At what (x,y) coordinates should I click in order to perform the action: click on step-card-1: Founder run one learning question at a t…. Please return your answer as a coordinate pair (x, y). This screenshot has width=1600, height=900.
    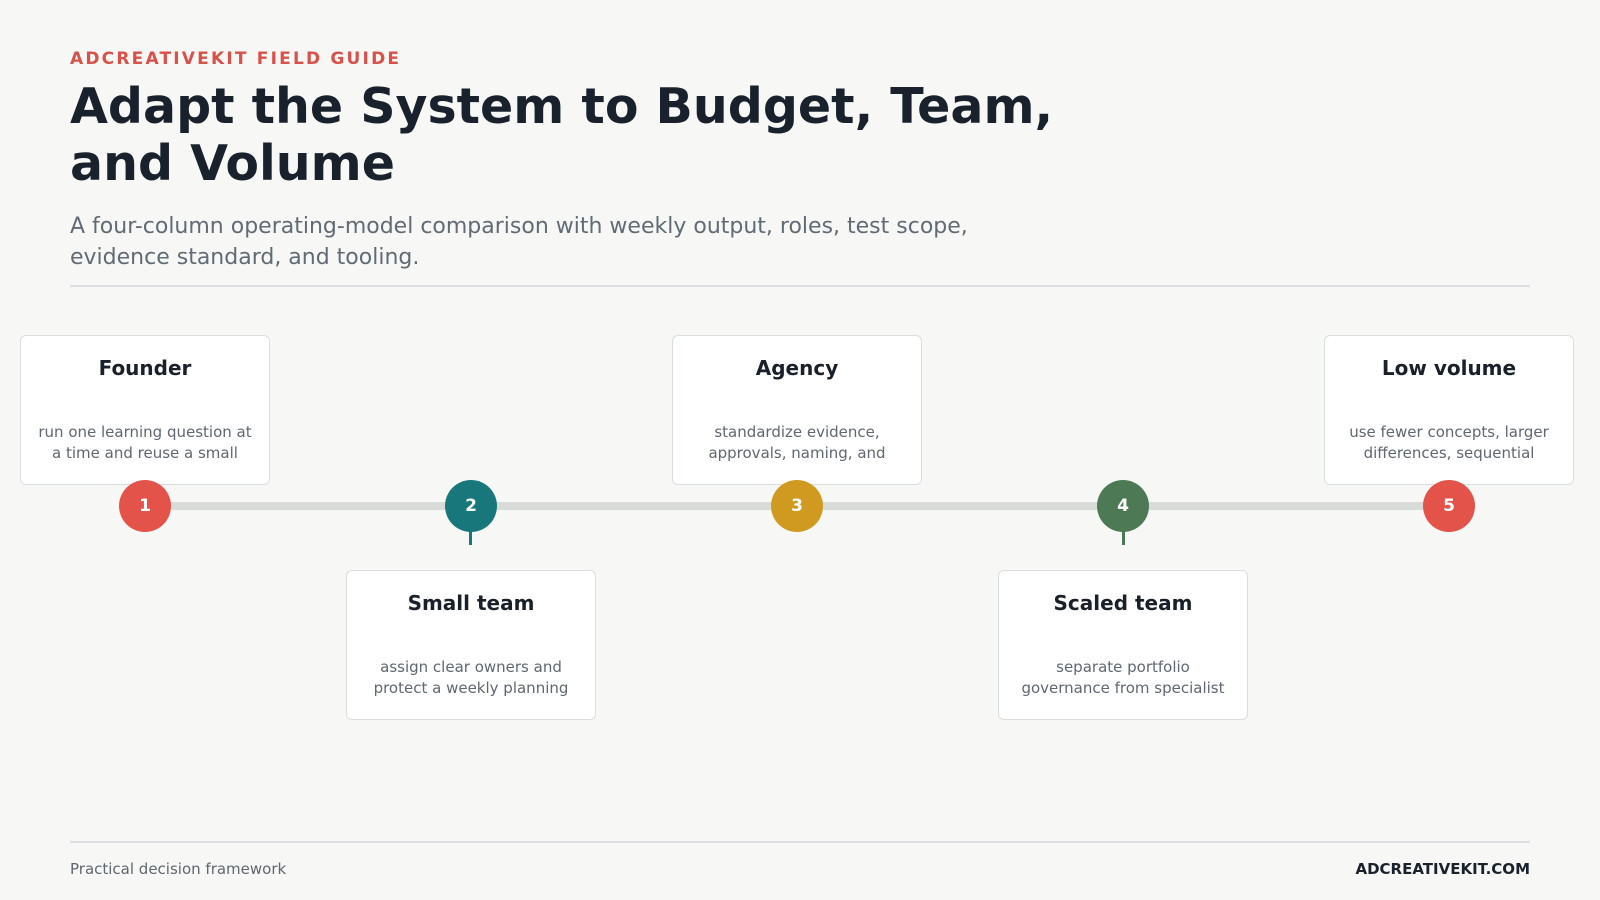
    Looking at the image, I should click on (145, 410).